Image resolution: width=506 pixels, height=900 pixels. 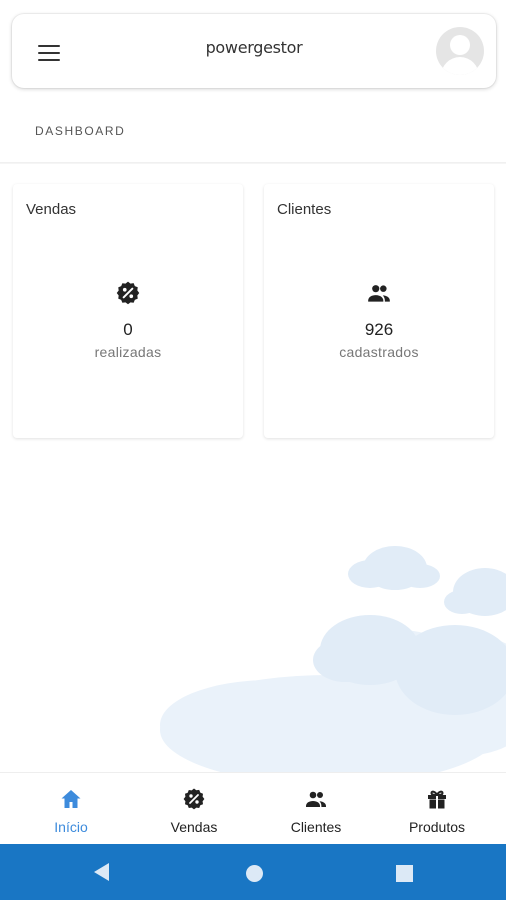 I want to click on clients-count: 926, so click(x=379, y=329).